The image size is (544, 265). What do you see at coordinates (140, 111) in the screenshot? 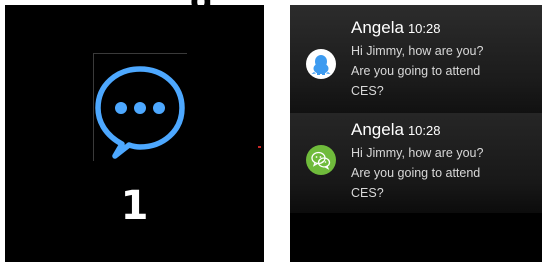
I see `chat-bubble-icon` at bounding box center [140, 111].